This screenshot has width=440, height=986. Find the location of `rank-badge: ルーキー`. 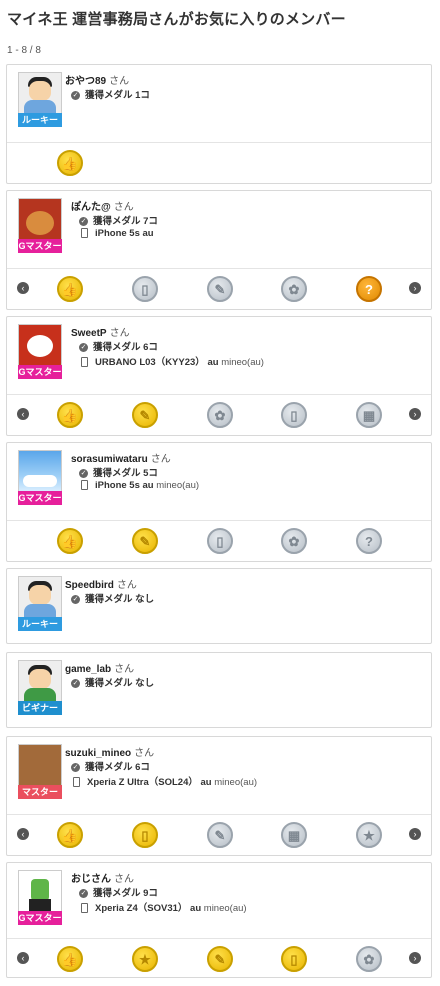

rank-badge: ルーキー is located at coordinates (40, 120).